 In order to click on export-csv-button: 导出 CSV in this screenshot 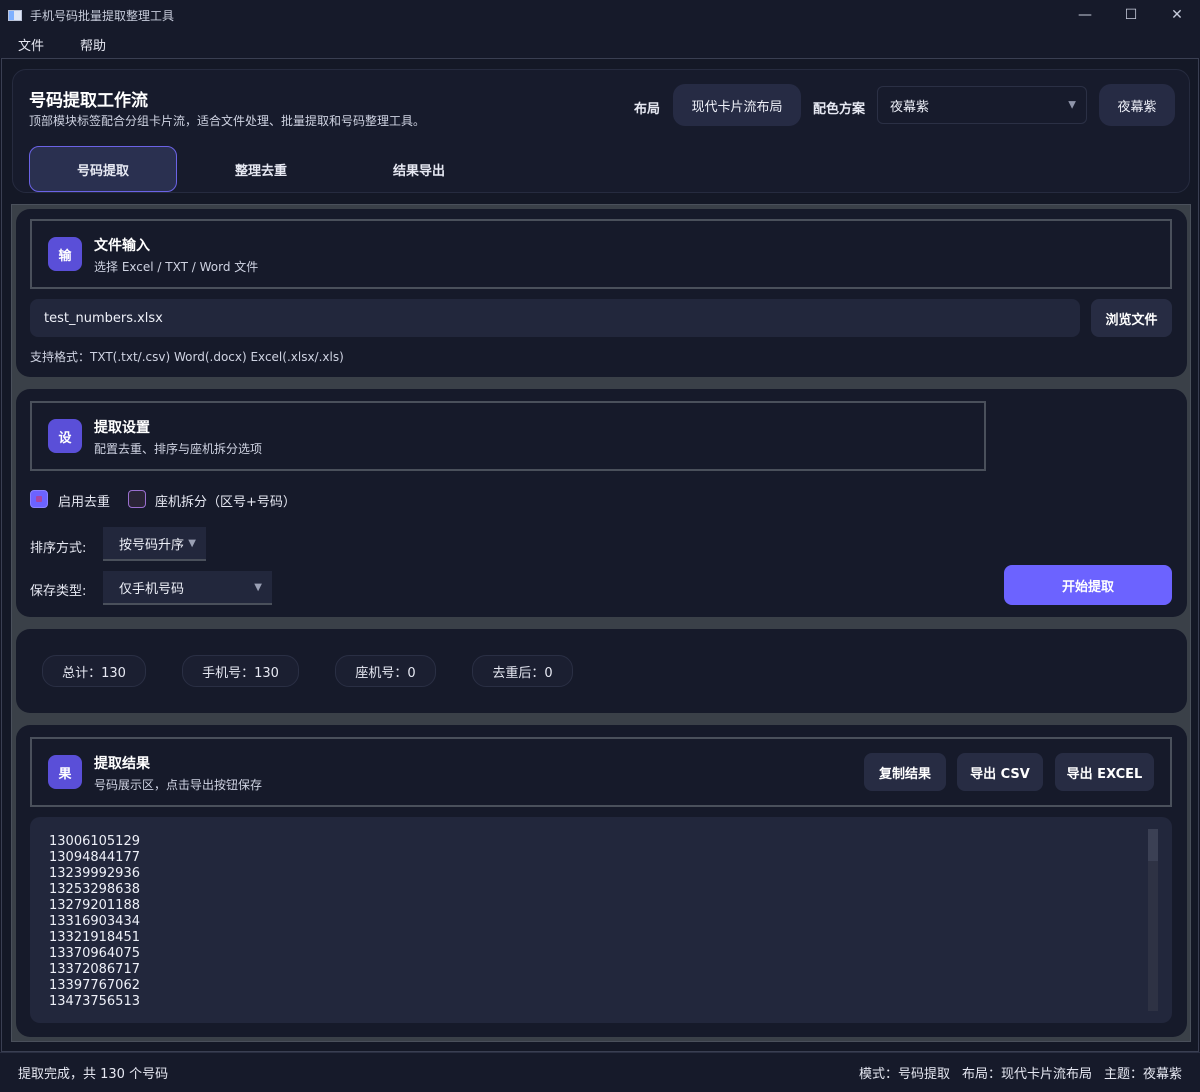, I will do `click(1000, 772)`.